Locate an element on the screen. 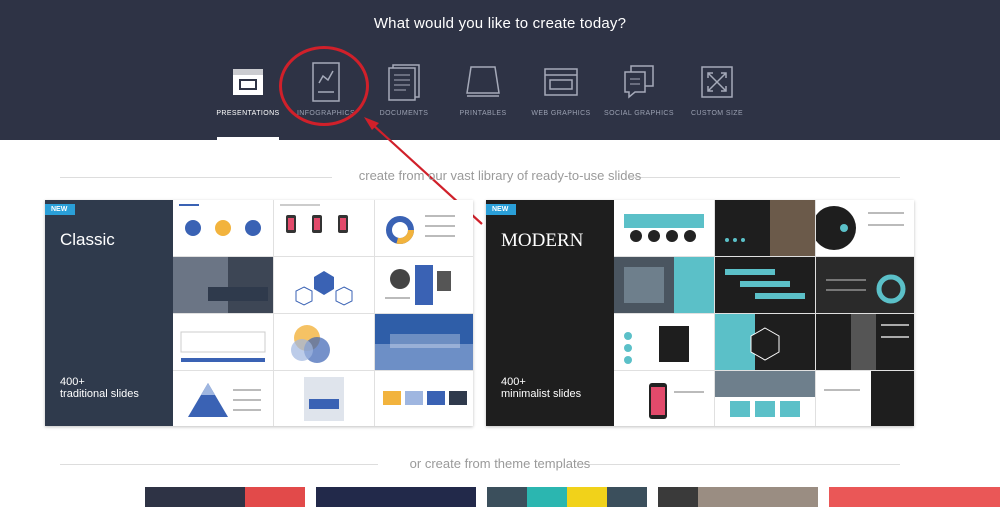 This screenshot has width=1000, height=507. modern-thumbnails is located at coordinates (764, 313).